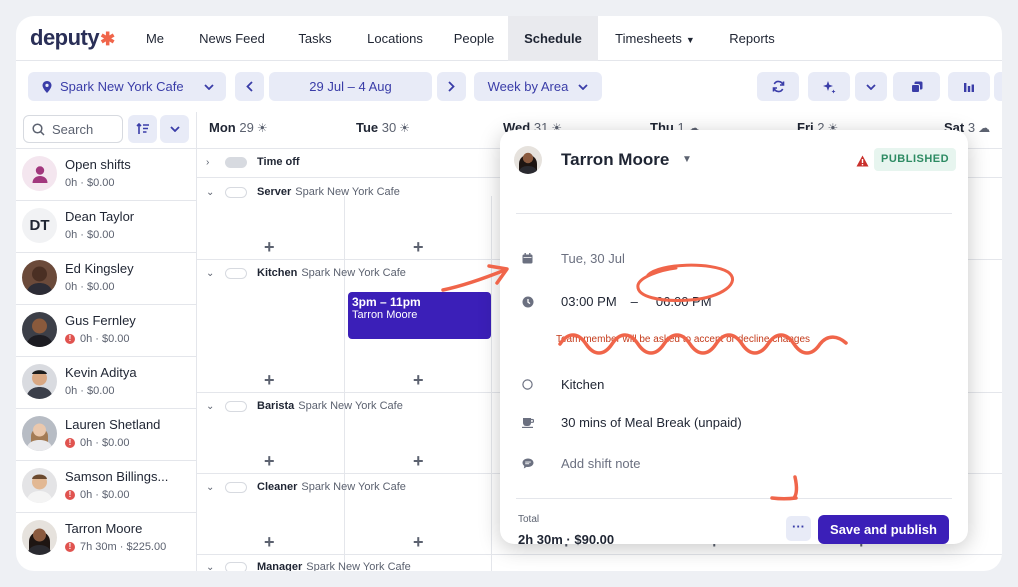 This screenshot has width=1018, height=587. I want to click on sparkle-icon, so click(829, 86).